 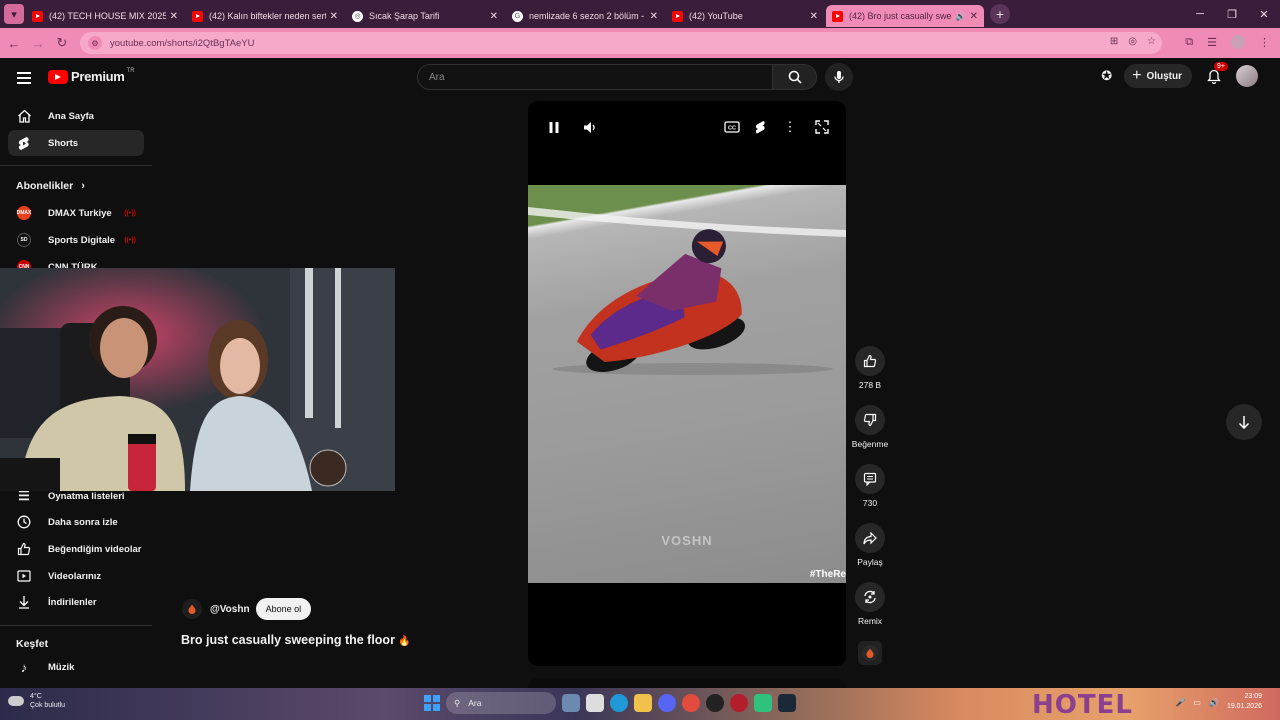 What do you see at coordinates (24, 78) in the screenshot?
I see `menu-icon` at bounding box center [24, 78].